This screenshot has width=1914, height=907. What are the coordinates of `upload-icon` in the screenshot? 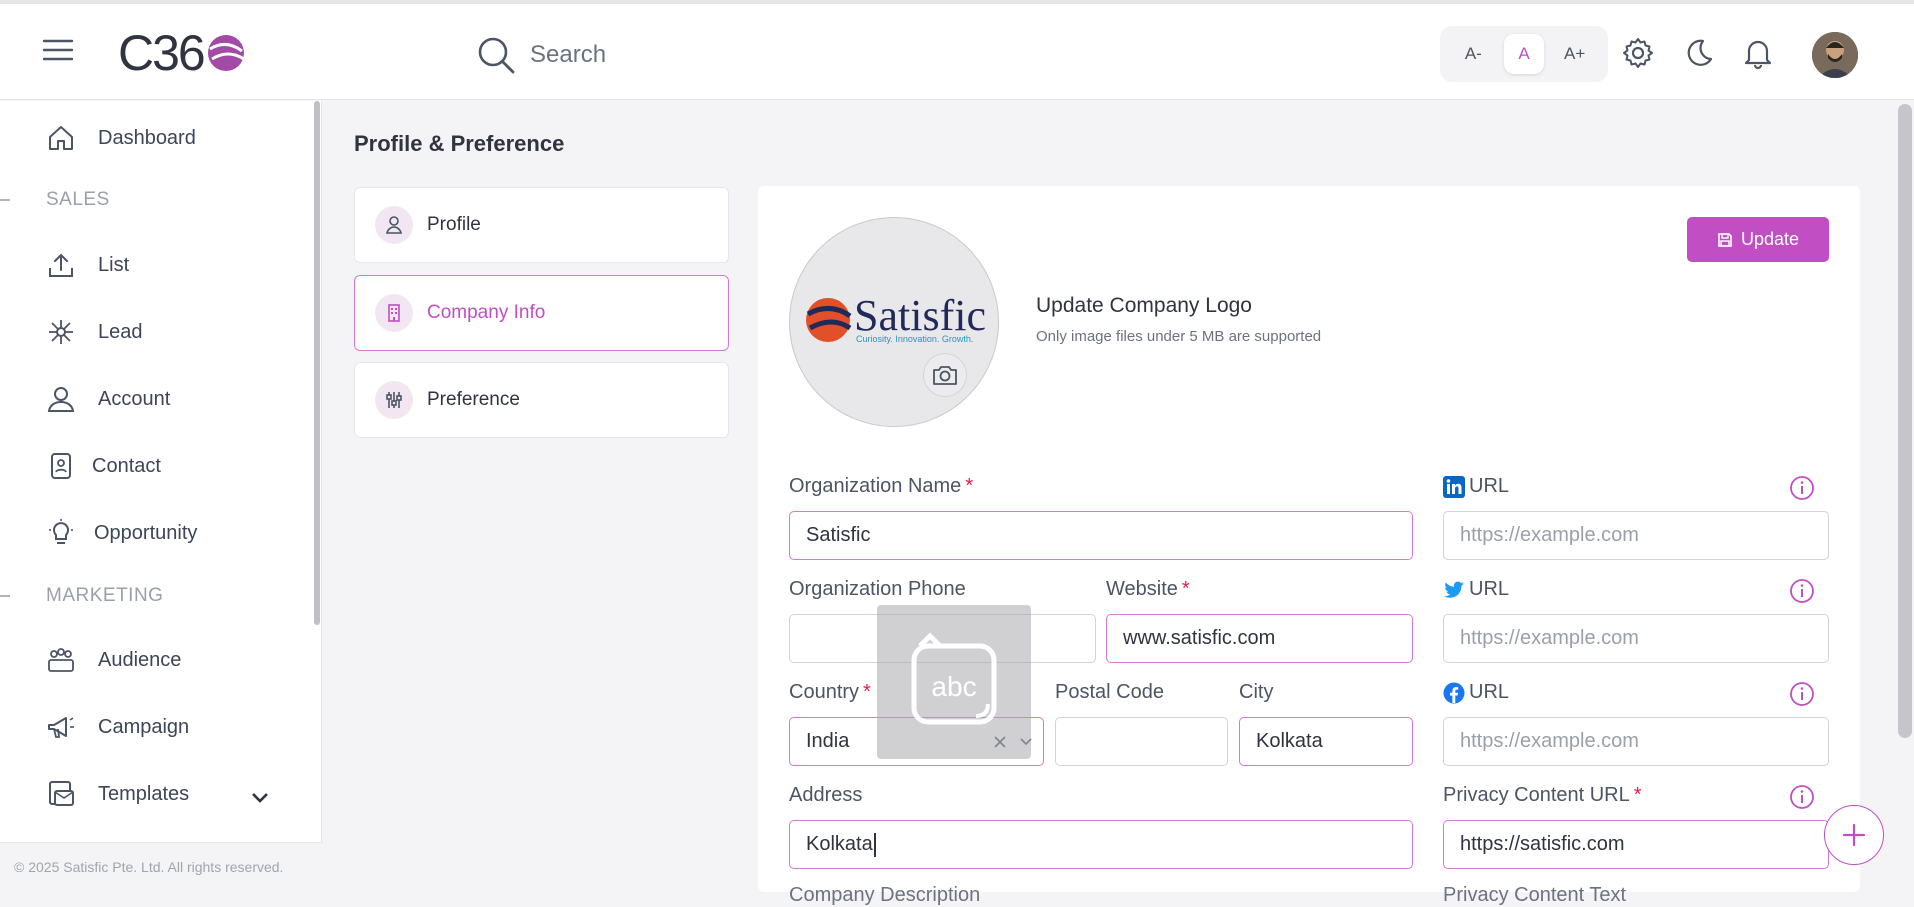 It's located at (61, 265).